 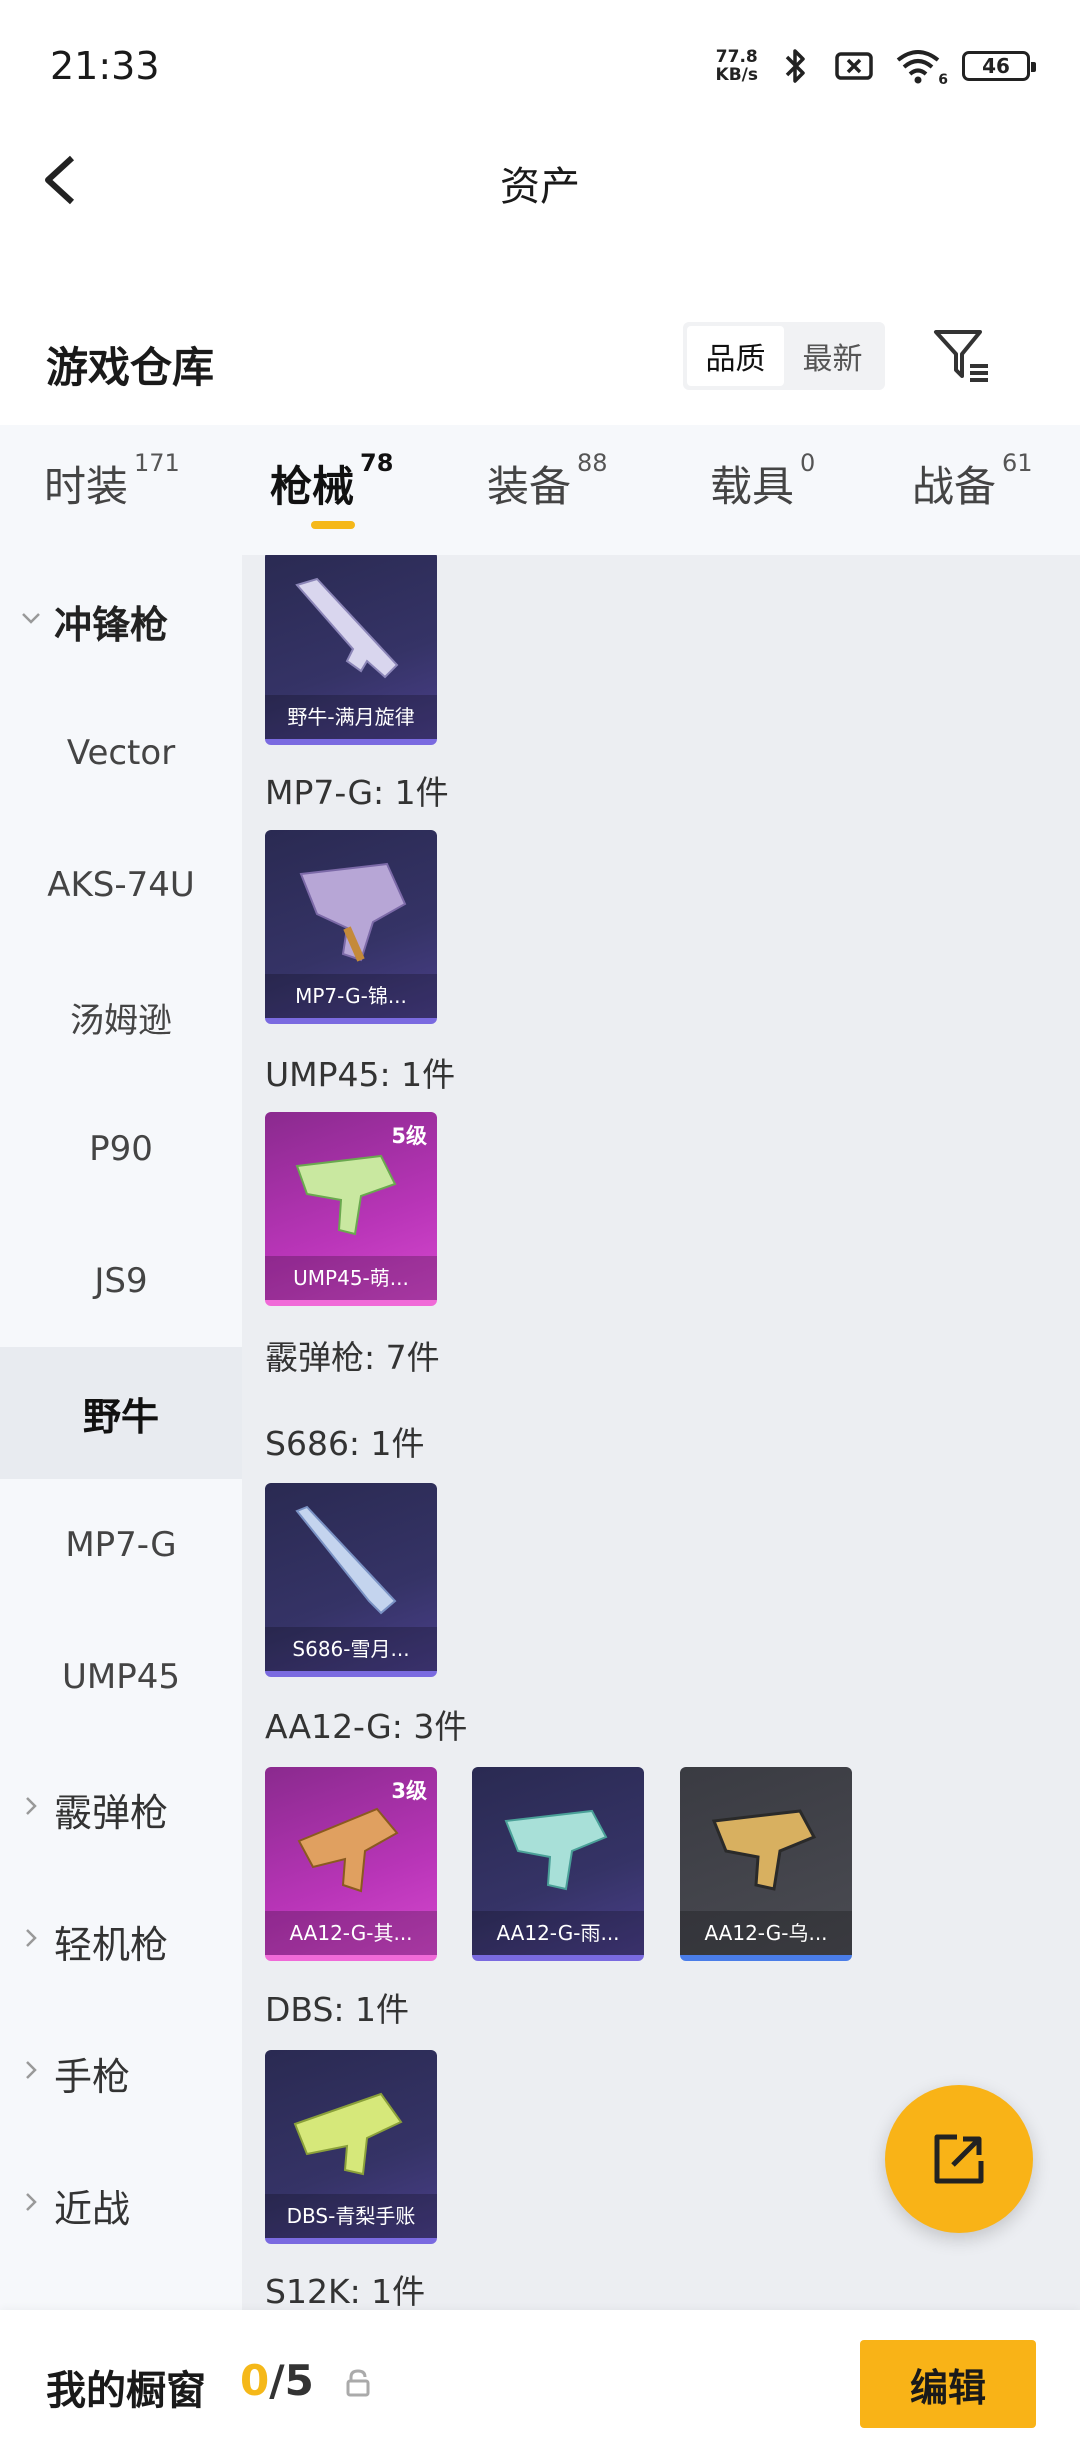 I want to click on warehouse-section-header: 游戏仓库 品质 最新, so click(x=540, y=360).